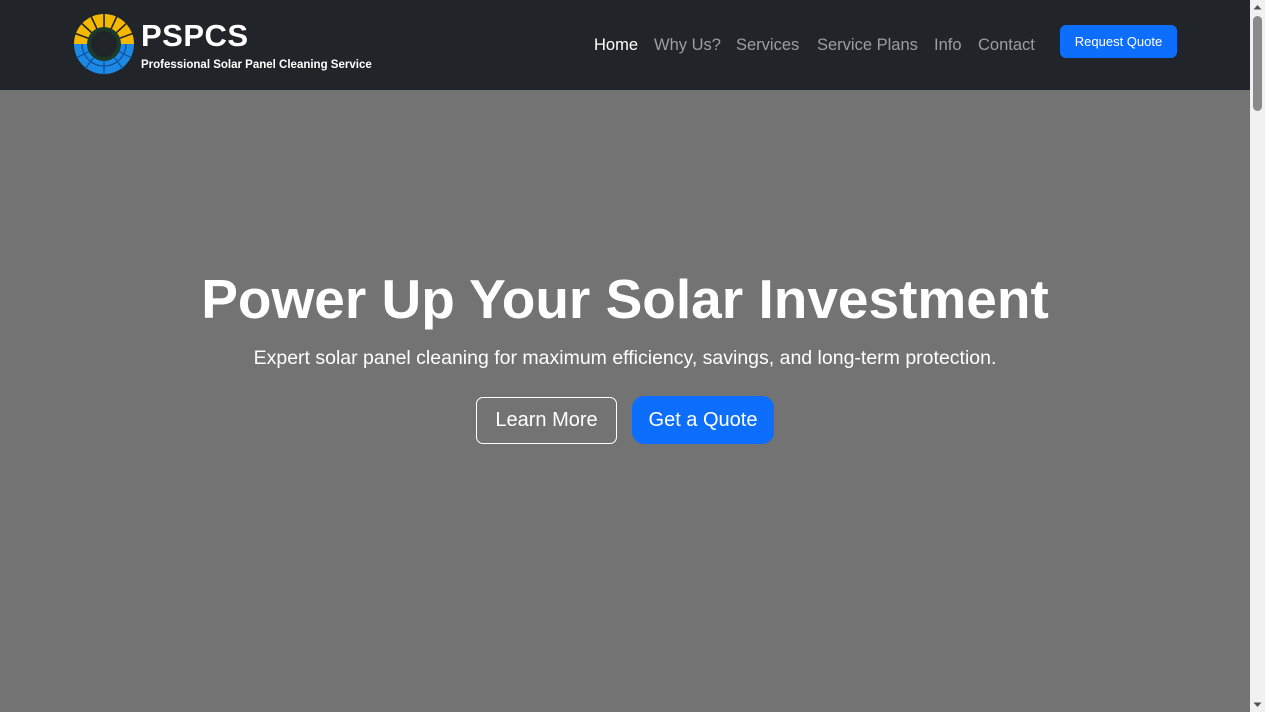 Image resolution: width=1265 pixels, height=712 pixels. I want to click on nav-link-service-plans: Service Plans, so click(875, 45).